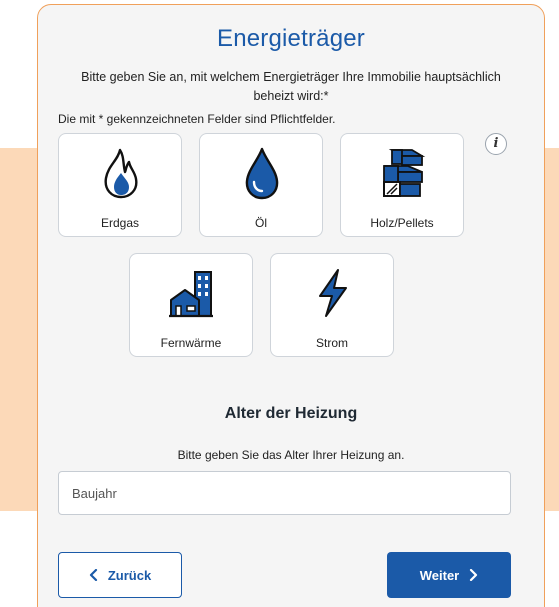 The width and height of the screenshot is (559, 607). I want to click on page-title: Energieträger, so click(291, 38).